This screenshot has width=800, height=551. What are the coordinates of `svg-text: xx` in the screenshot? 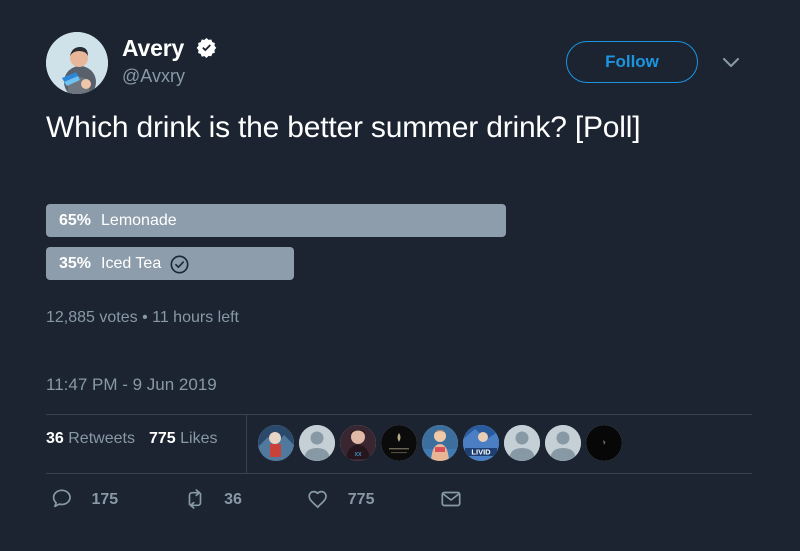 It's located at (359, 454).